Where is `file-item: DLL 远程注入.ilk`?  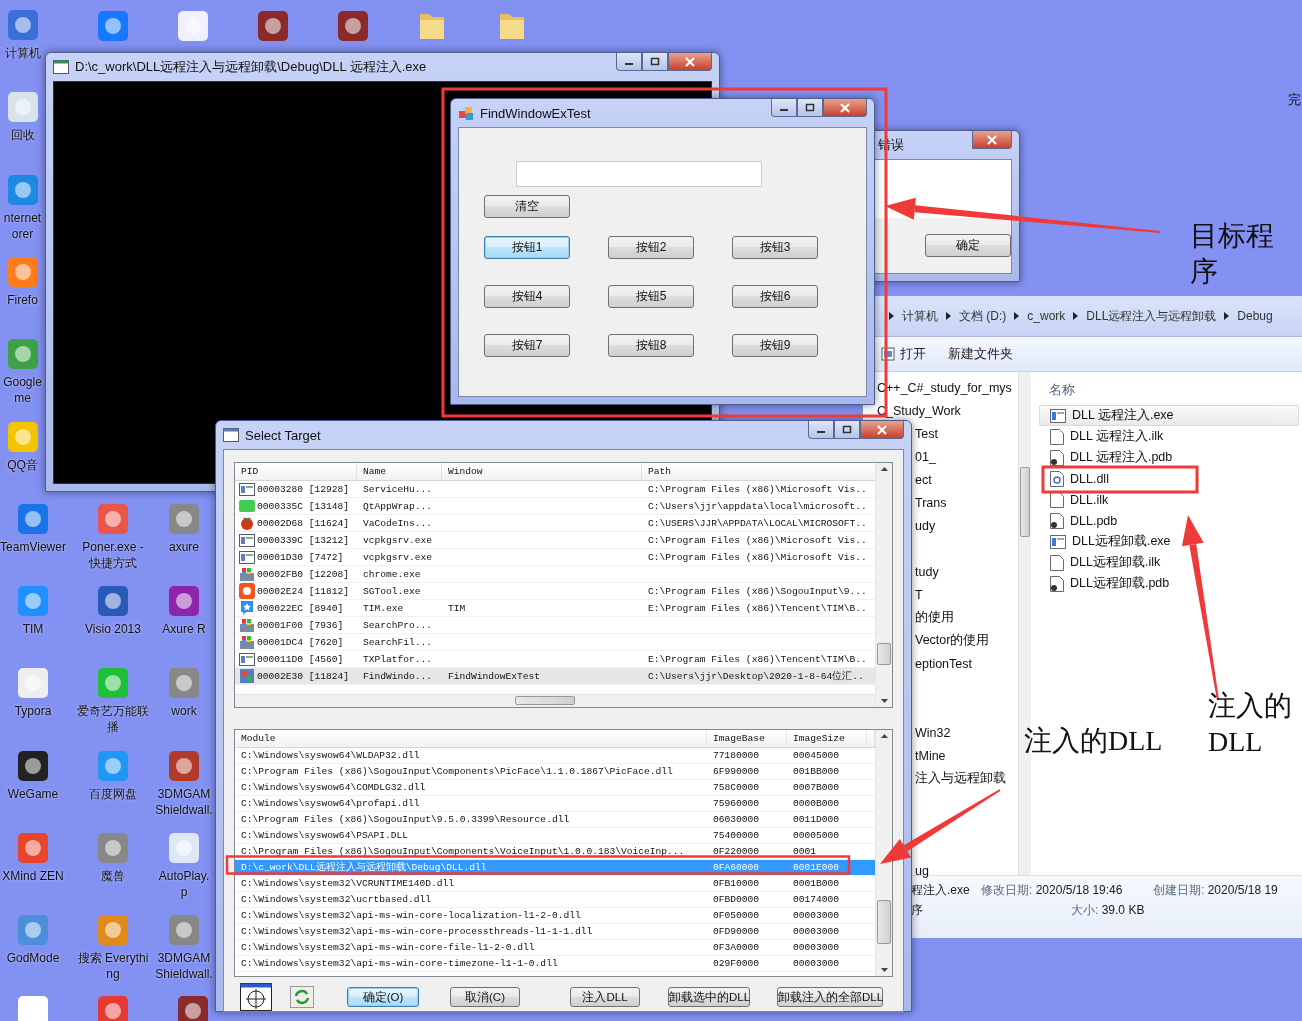 file-item: DLL 远程注入.ilk is located at coordinates (1169, 436).